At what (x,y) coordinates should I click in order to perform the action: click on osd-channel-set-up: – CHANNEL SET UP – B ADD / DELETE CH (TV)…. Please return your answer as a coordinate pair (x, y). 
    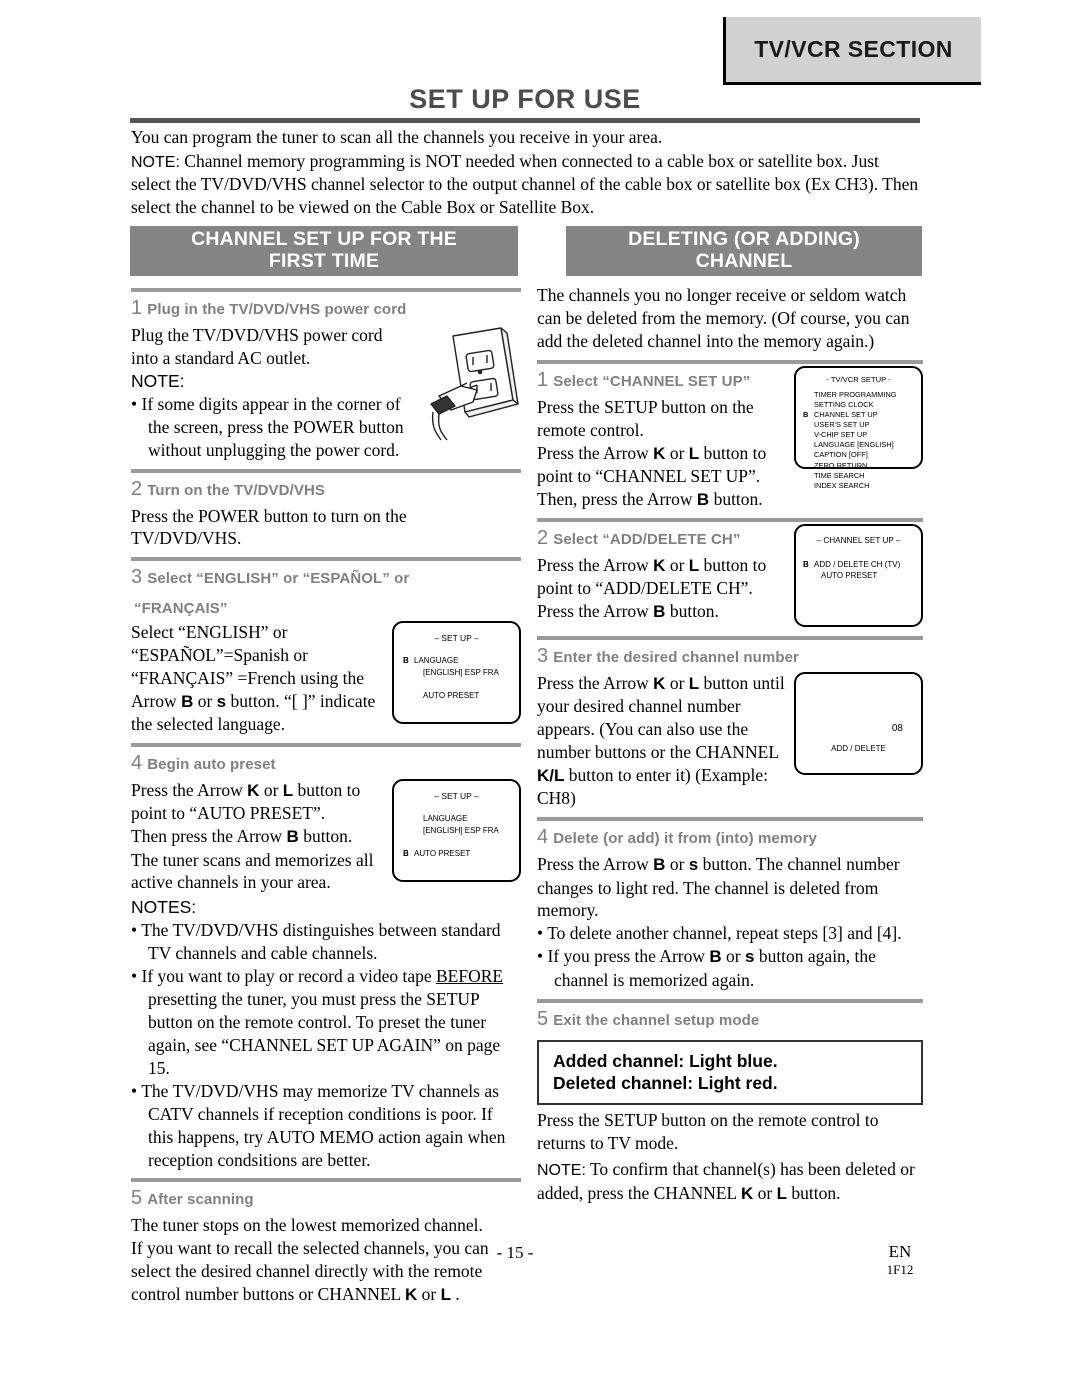
    Looking at the image, I should click on (858, 576).